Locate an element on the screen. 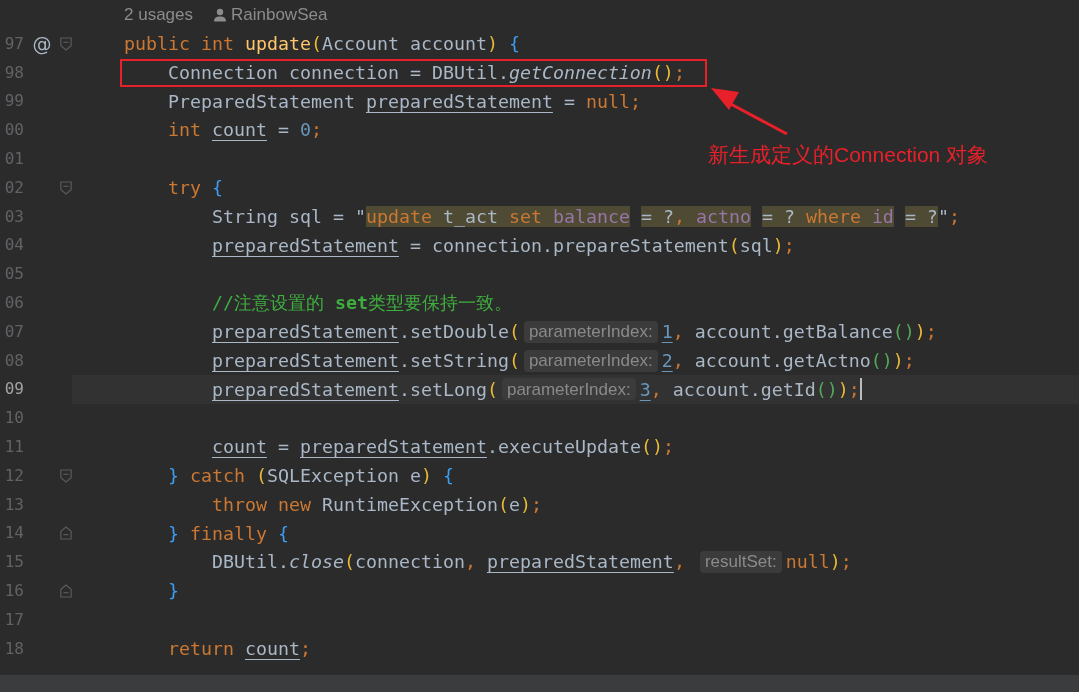 This screenshot has width=1079, height=692. line-number: 14 is located at coordinates (13, 533).